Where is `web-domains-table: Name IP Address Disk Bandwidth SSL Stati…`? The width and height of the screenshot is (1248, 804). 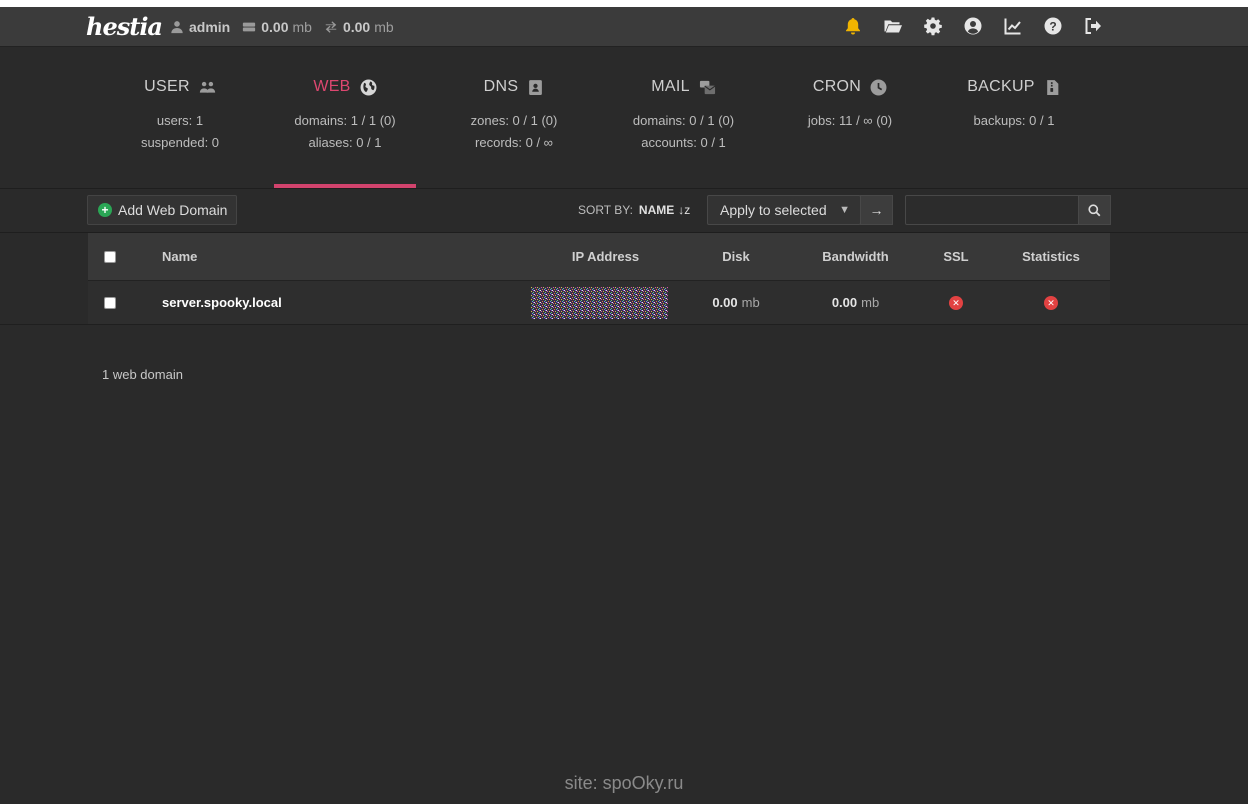 web-domains-table: Name IP Address Disk Bandwidth SSL Stati… is located at coordinates (599, 278).